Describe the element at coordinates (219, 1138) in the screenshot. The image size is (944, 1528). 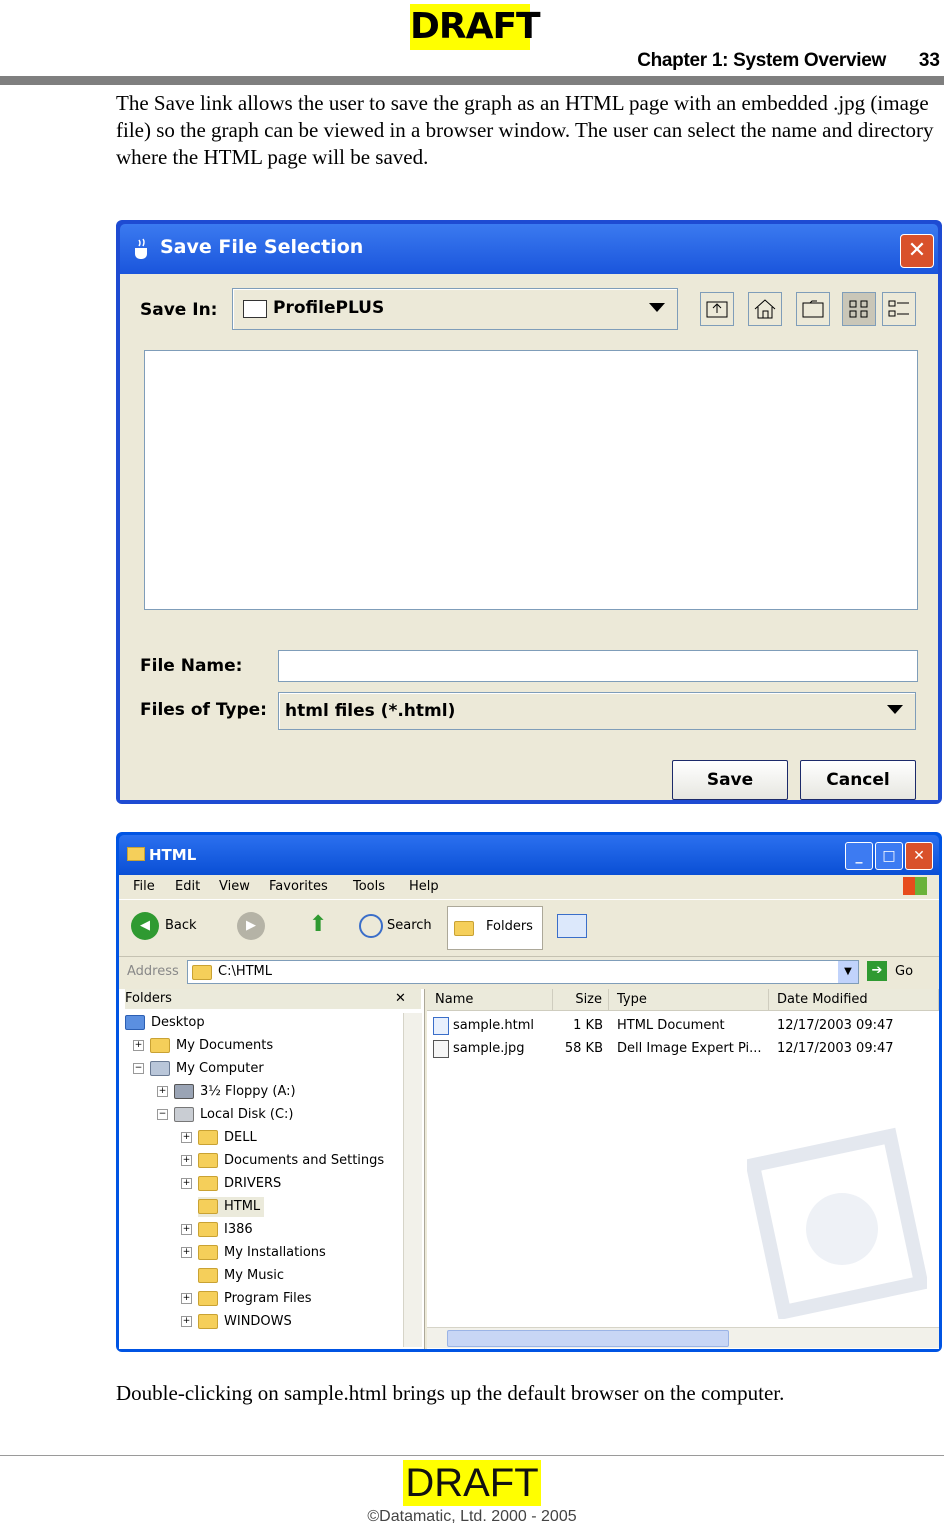
I see `tree-item-dell: + DELL` at that location.